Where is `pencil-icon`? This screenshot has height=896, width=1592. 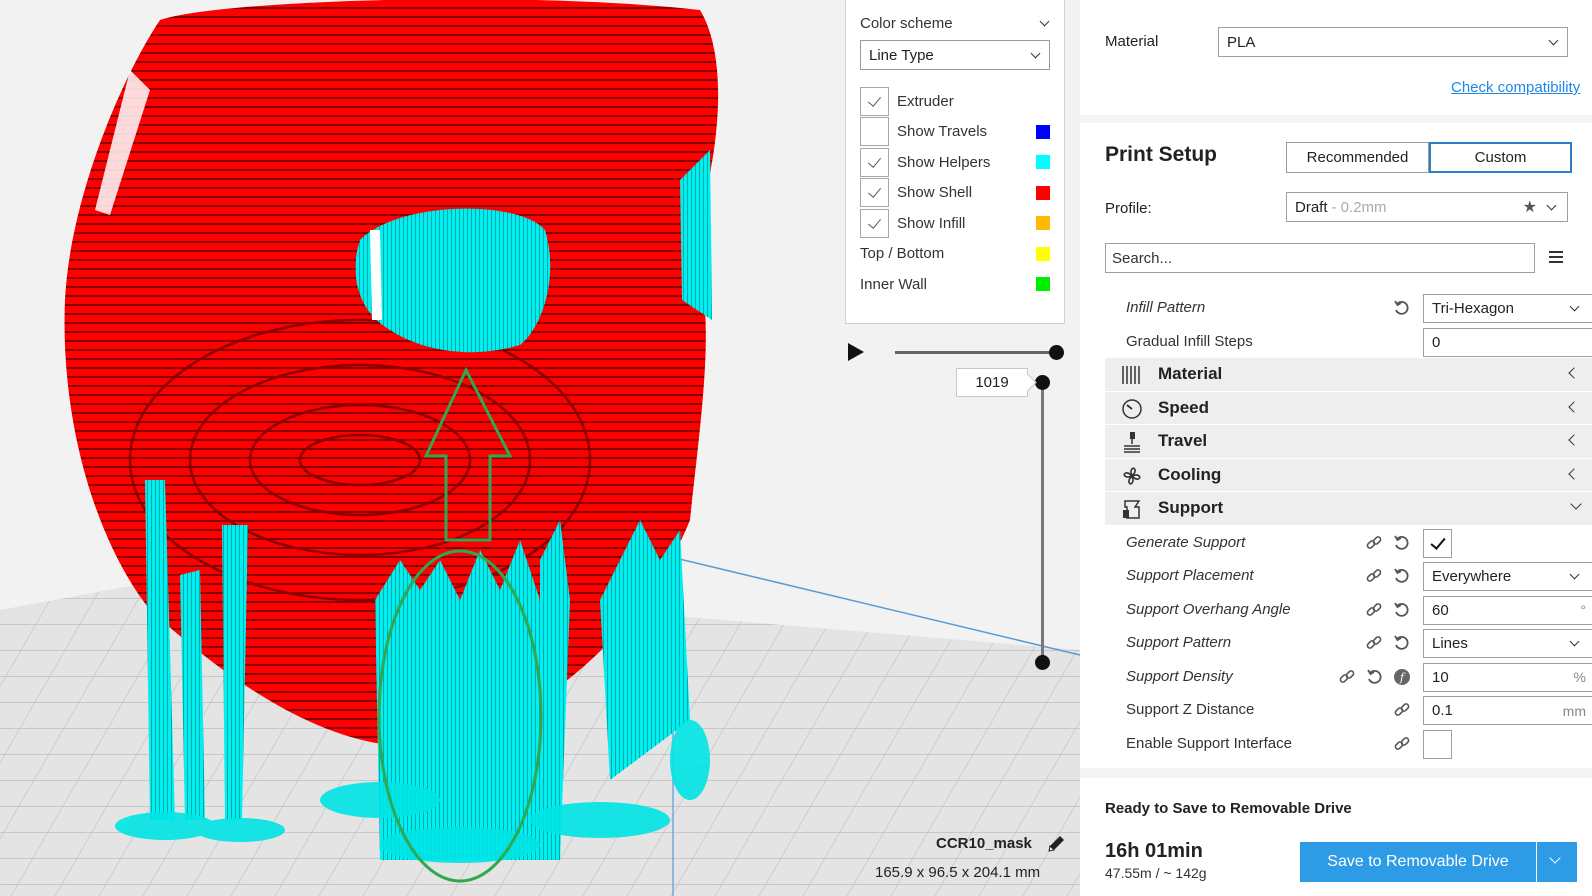
pencil-icon is located at coordinates (1056, 844).